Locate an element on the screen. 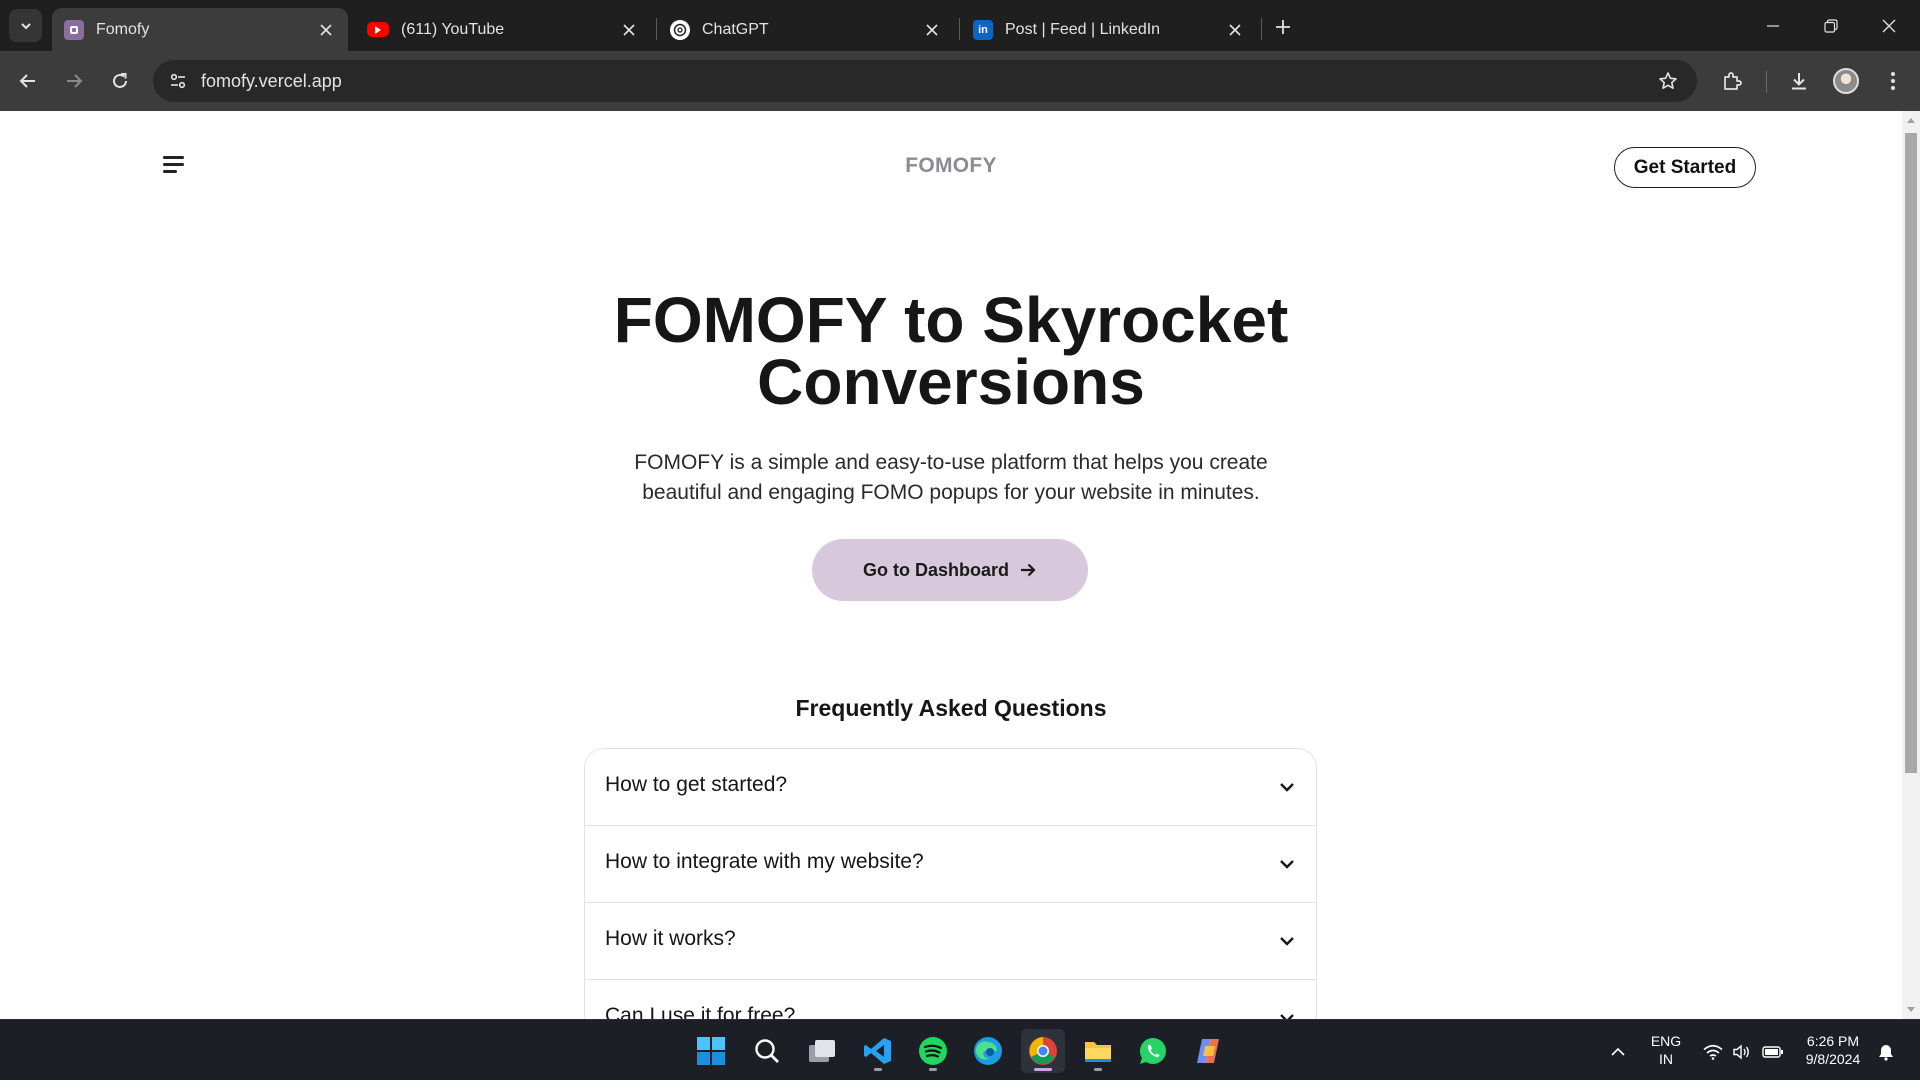 This screenshot has height=1080, width=1920. edge-icon is located at coordinates (988, 1051).